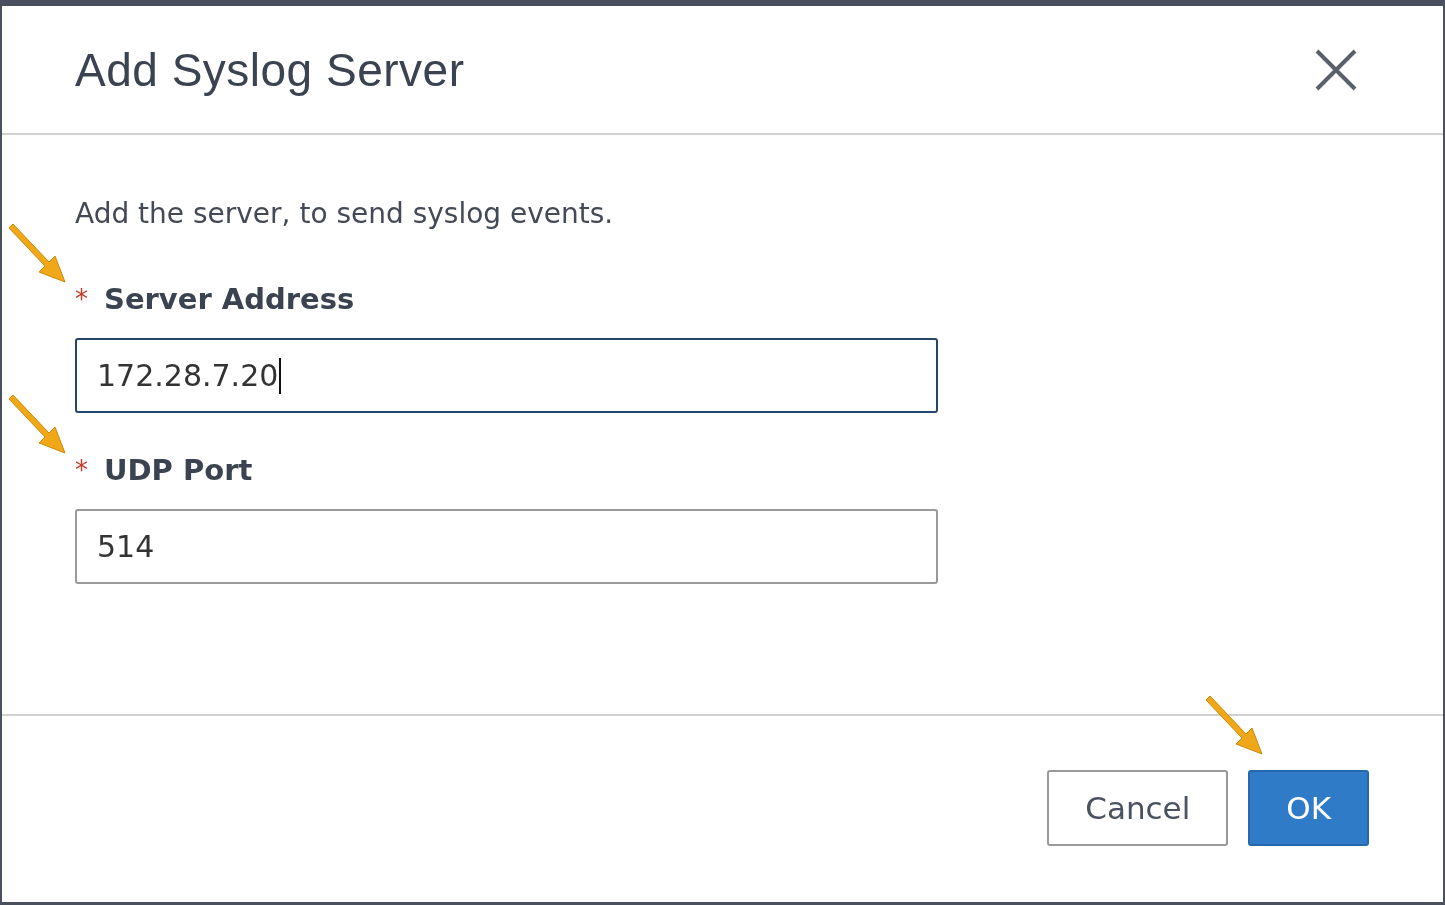  I want to click on input-field: 514, so click(506, 546).